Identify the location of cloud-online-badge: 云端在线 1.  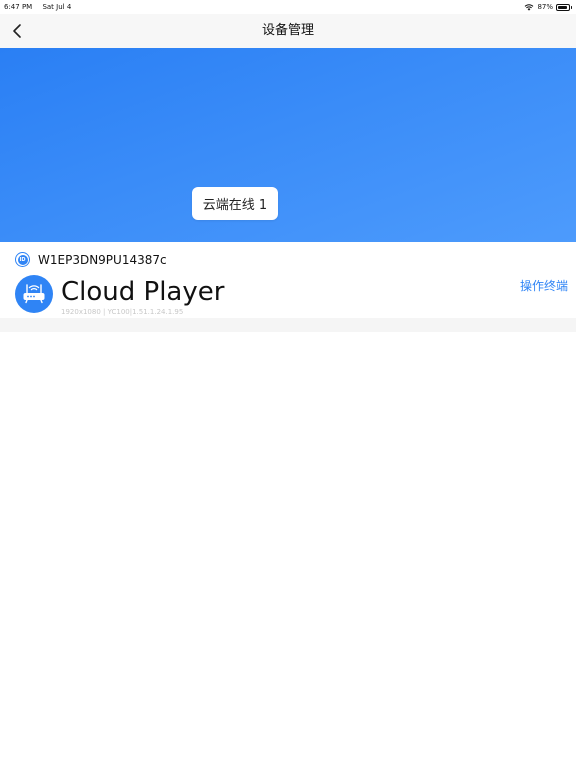
(235, 203).